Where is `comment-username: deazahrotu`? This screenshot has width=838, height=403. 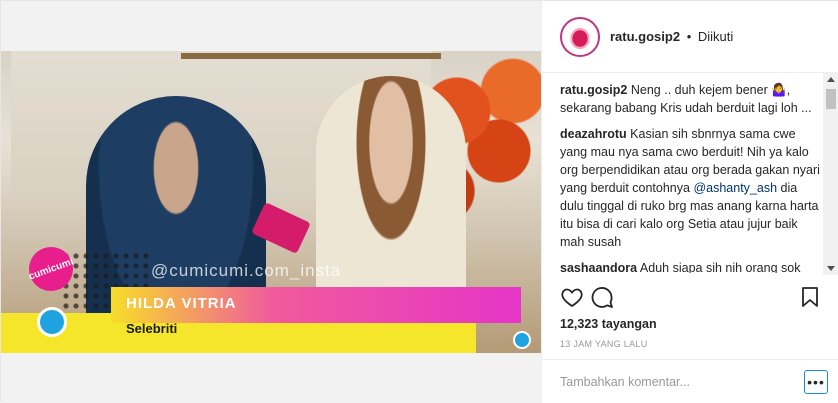
comment-username: deazahrotu is located at coordinates (593, 134).